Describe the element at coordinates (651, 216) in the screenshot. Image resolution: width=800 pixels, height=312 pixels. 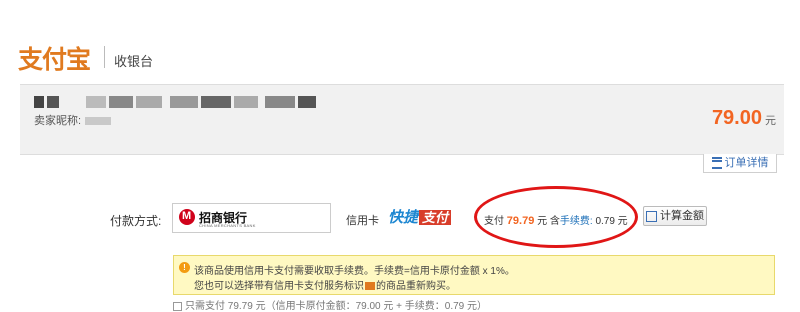
I see `calculator-icon` at that location.